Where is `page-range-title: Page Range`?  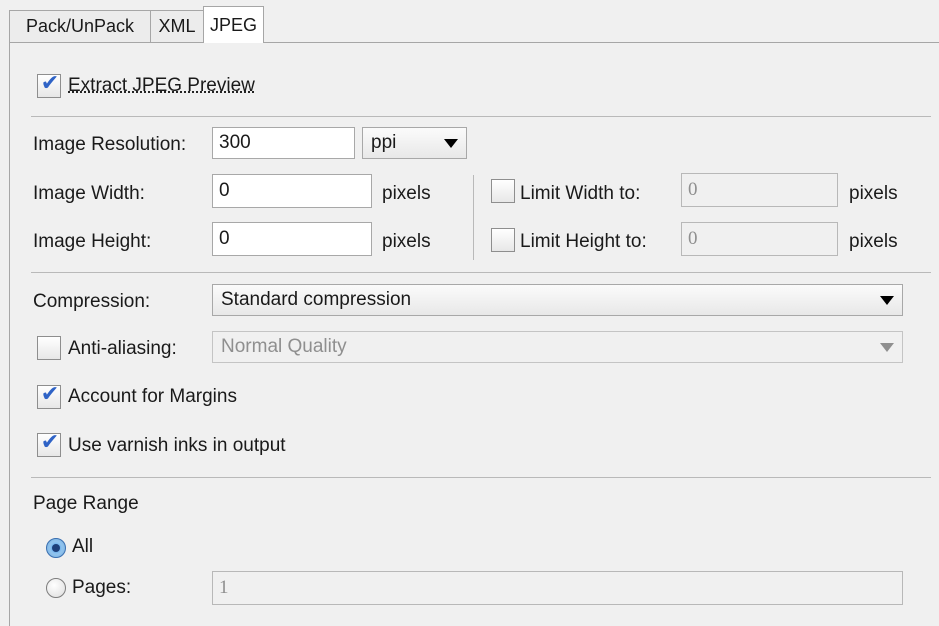
page-range-title: Page Range is located at coordinates (86, 503).